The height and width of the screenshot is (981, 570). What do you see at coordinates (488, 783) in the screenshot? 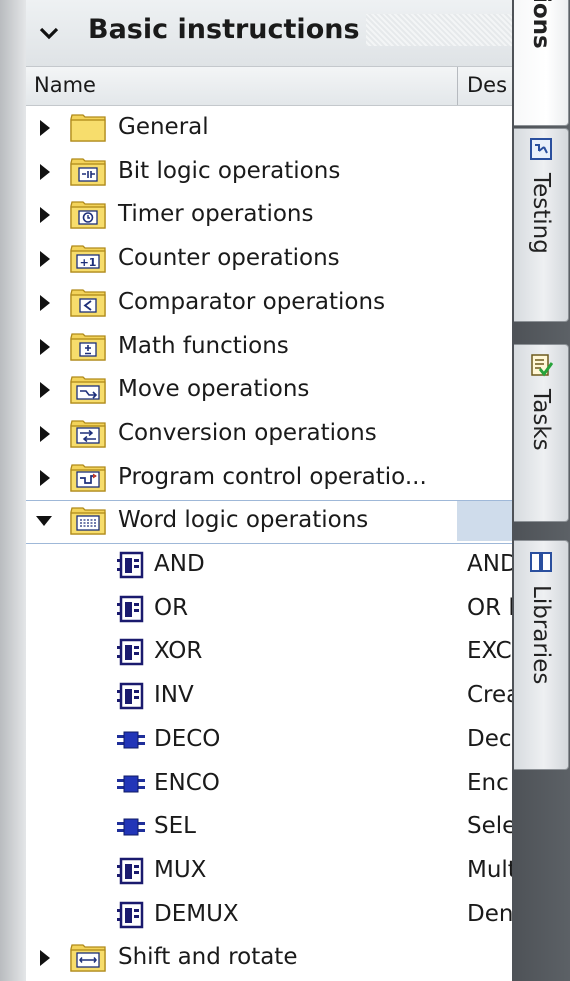
I see `instruction-description: Enc` at bounding box center [488, 783].